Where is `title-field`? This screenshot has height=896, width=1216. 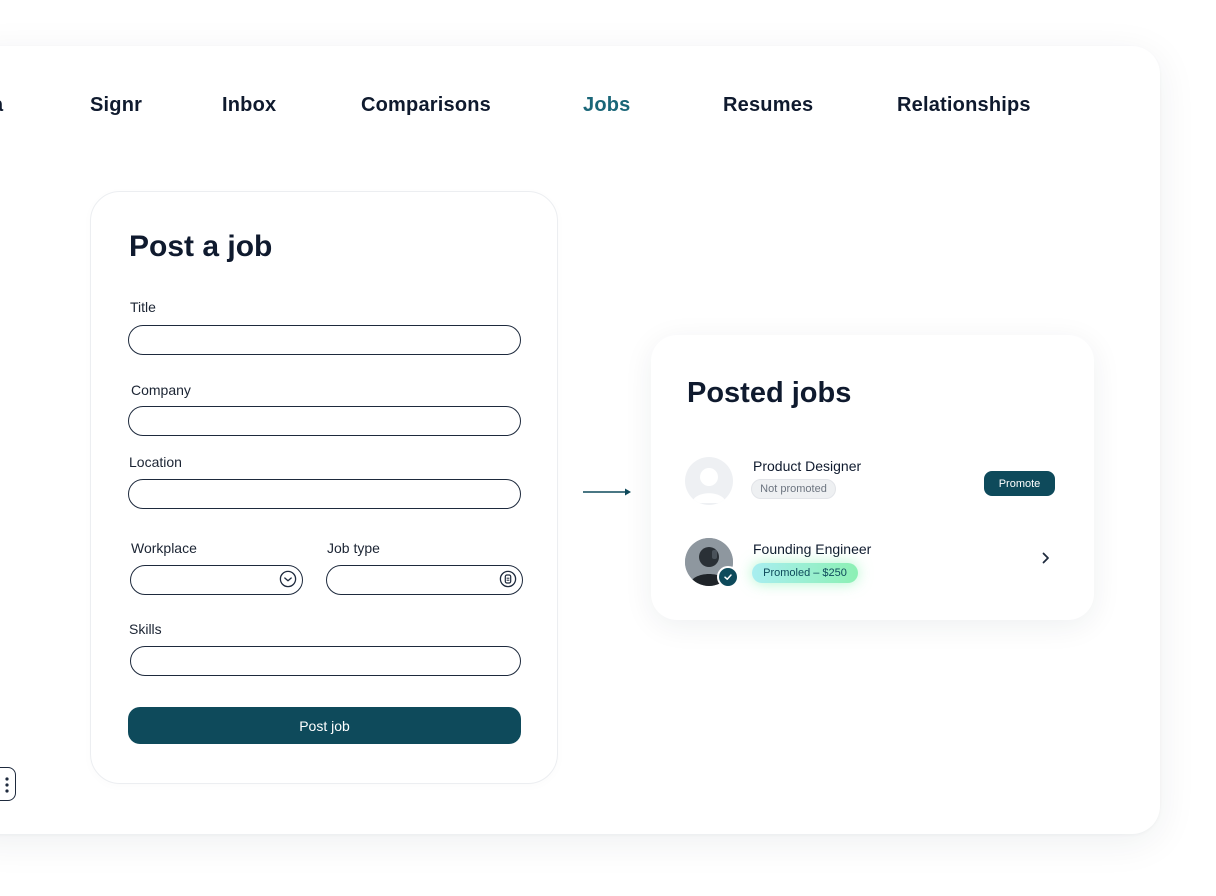 title-field is located at coordinates (324, 340).